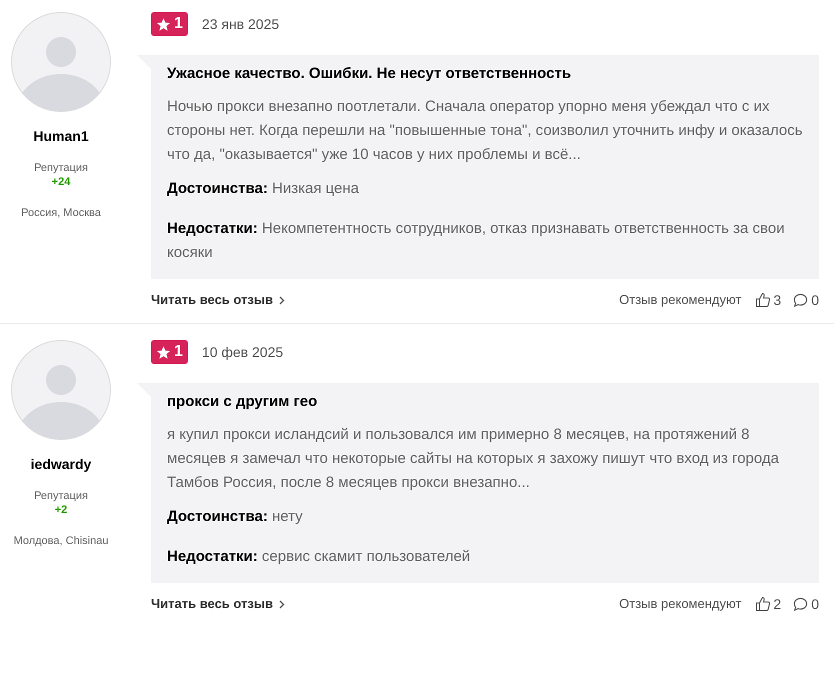 The image size is (834, 673). Describe the element at coordinates (61, 510) in the screenshot. I see `reputation-value: +2` at that location.